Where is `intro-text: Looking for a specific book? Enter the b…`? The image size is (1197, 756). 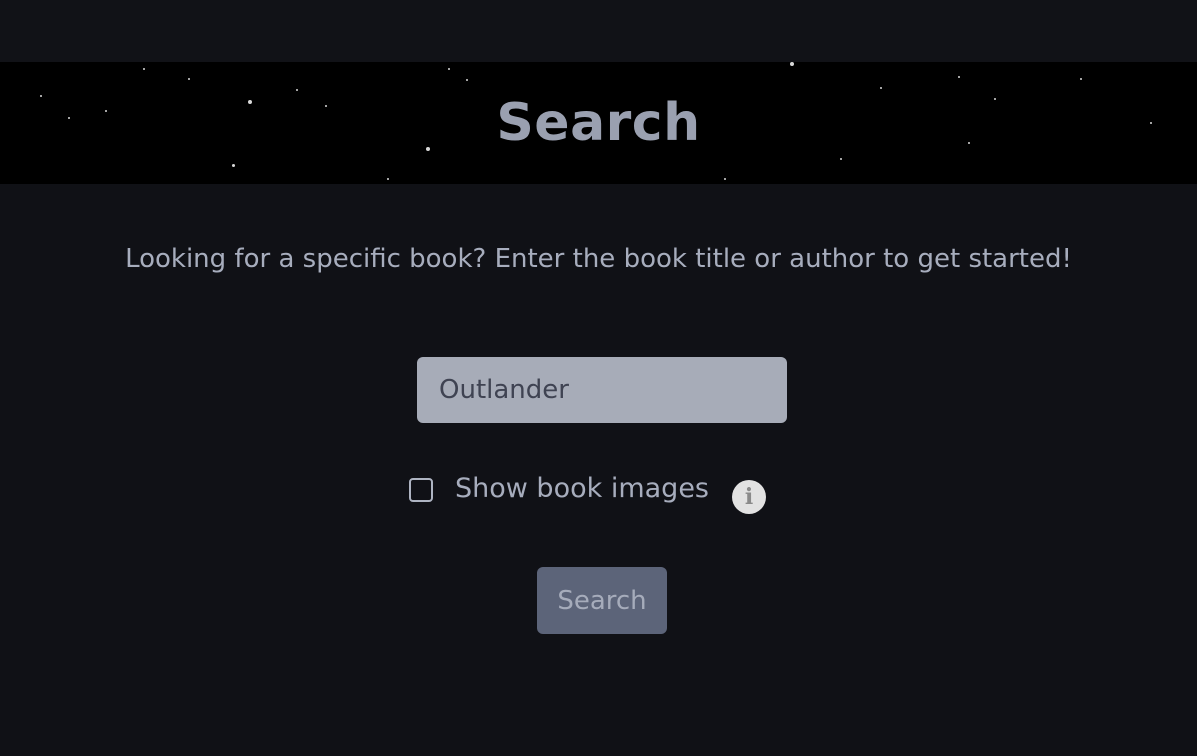 intro-text: Looking for a specific book? Enter the b… is located at coordinates (598, 259).